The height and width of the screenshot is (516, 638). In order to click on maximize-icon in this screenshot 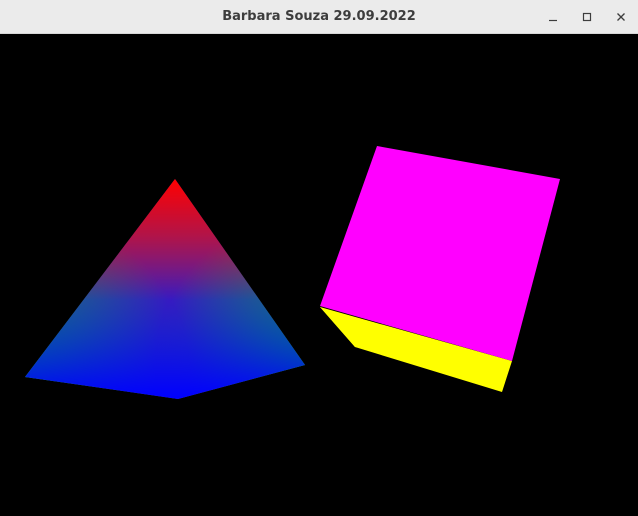, I will do `click(587, 17)`.